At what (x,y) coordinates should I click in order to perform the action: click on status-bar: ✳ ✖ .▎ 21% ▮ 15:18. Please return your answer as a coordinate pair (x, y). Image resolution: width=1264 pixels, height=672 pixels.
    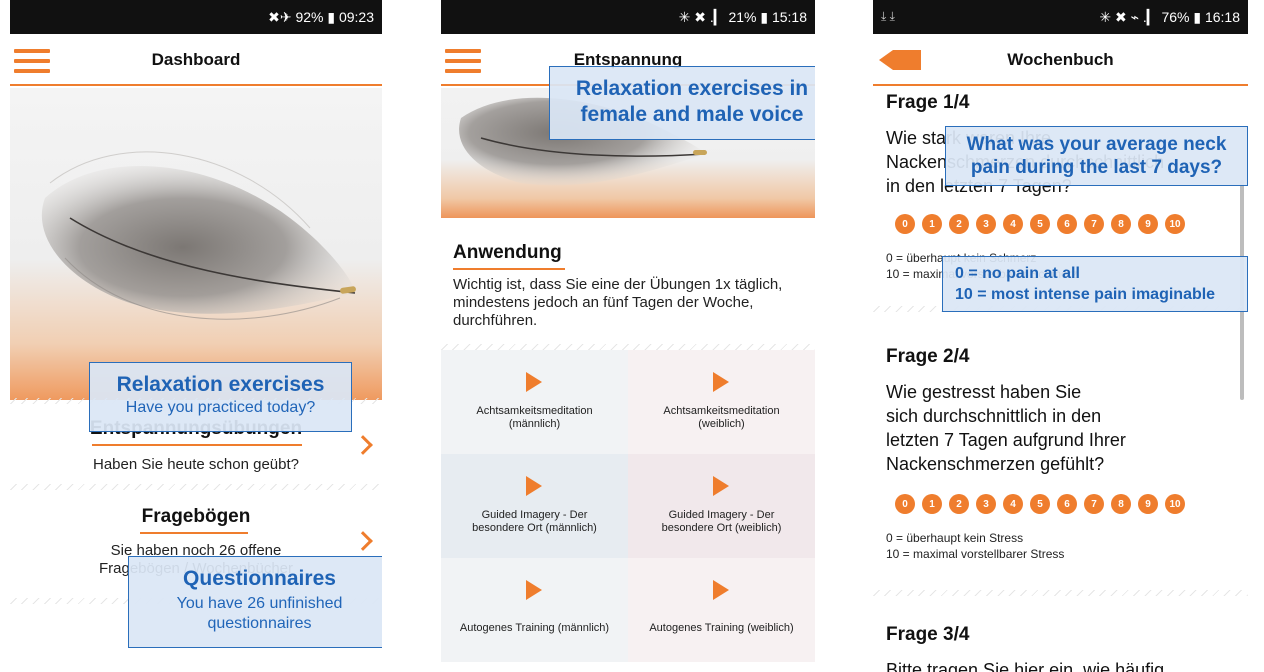
    Looking at the image, I should click on (628, 17).